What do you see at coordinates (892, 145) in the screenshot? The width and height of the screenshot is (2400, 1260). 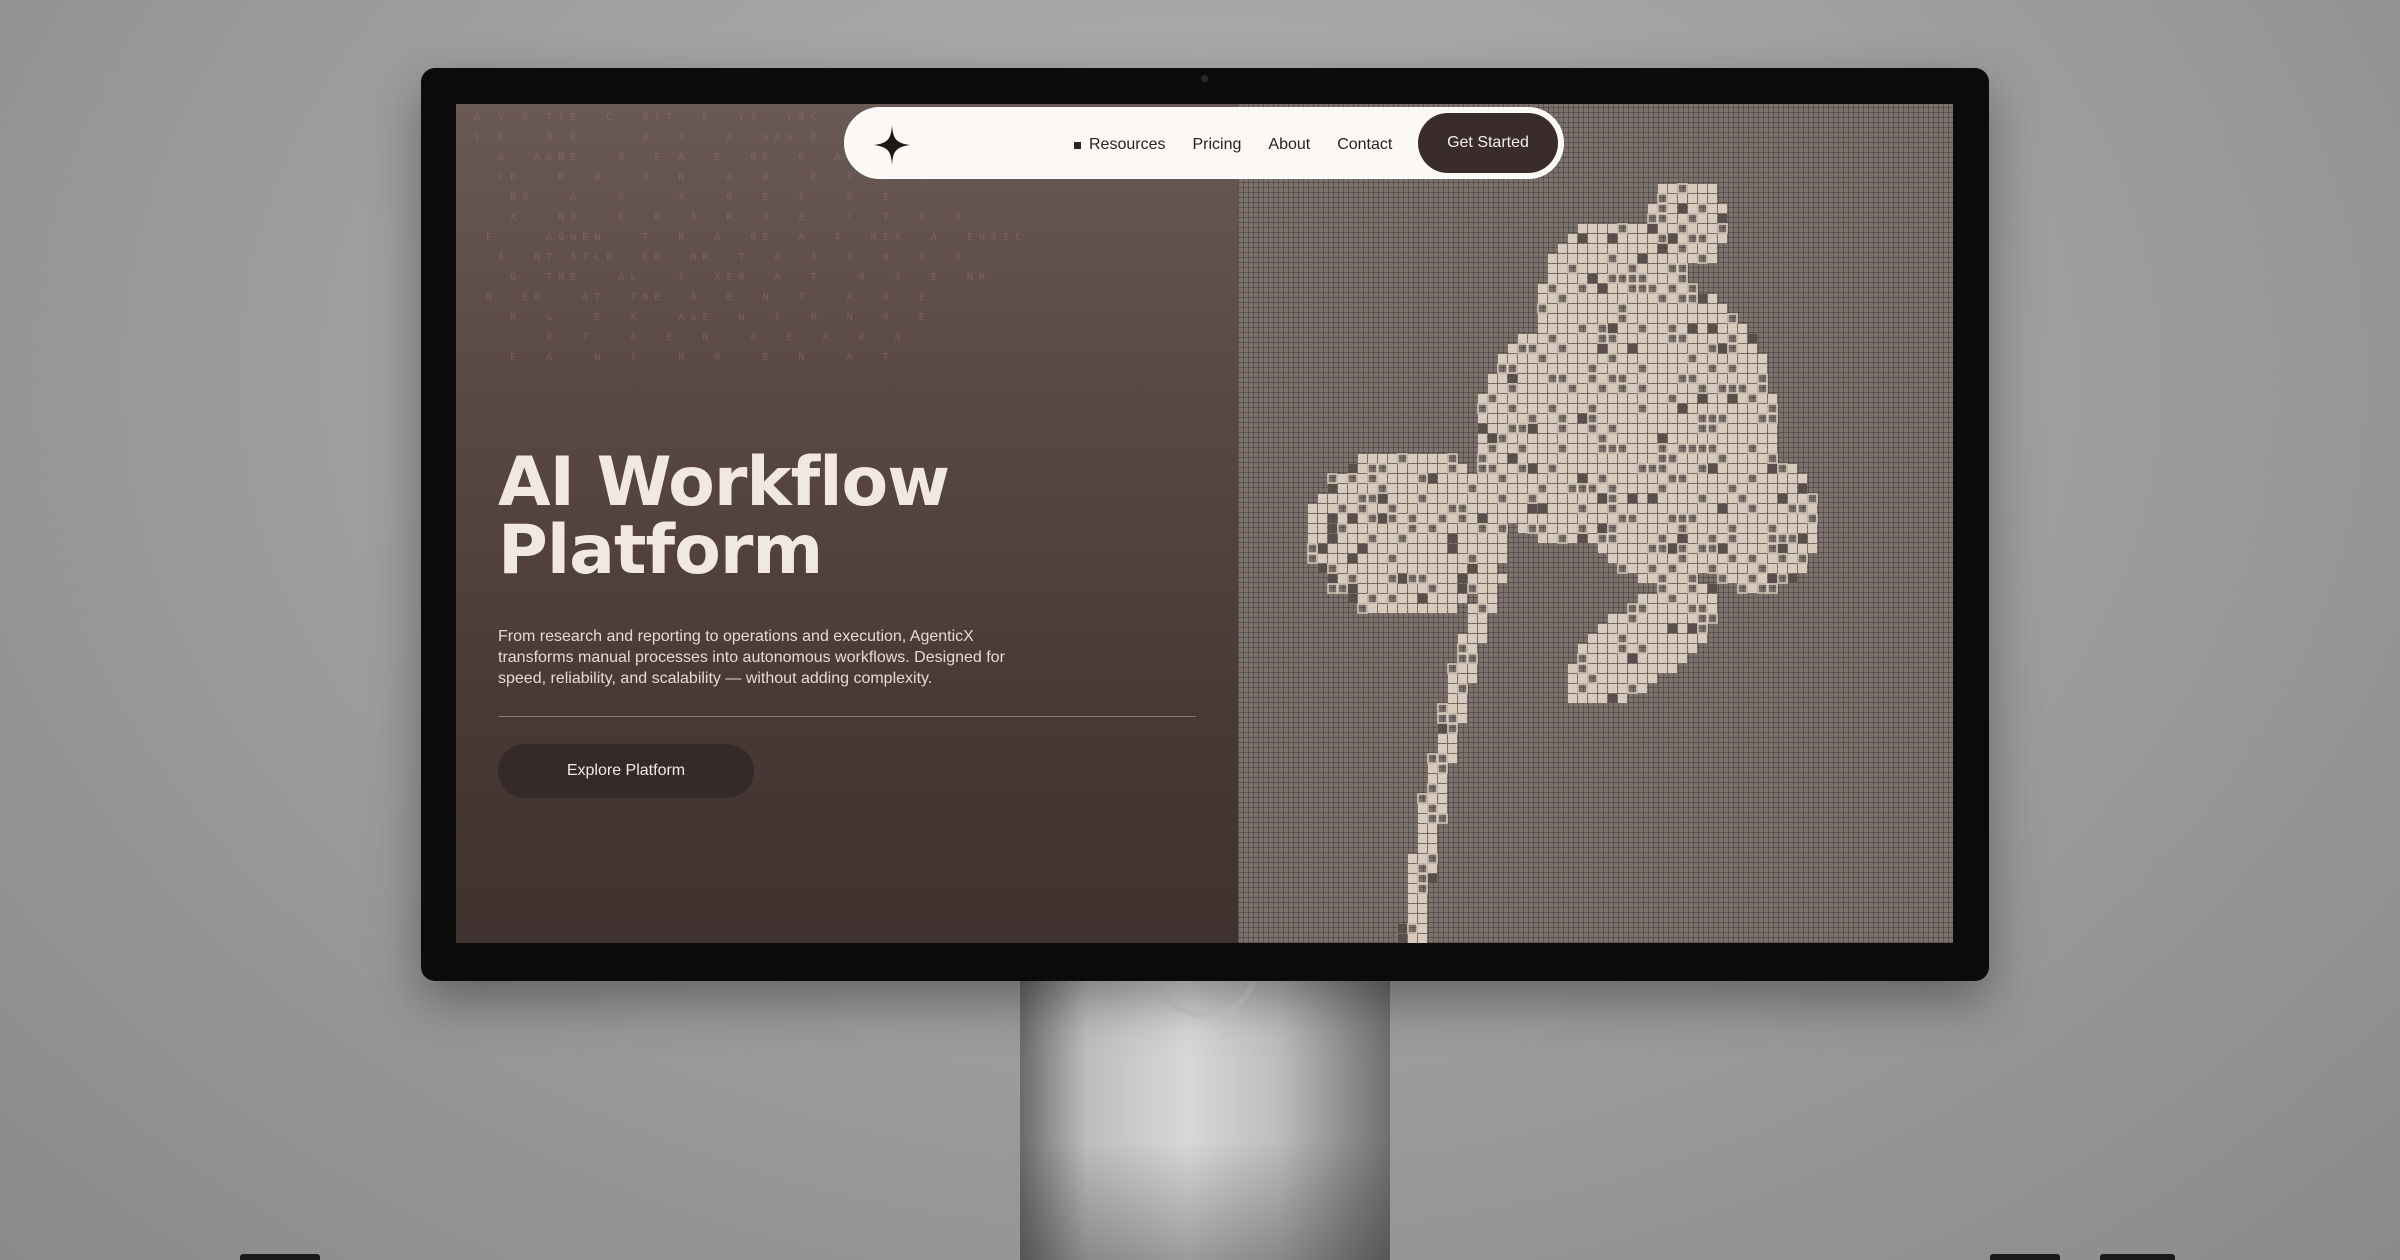 I see `four-point-star-icon` at bounding box center [892, 145].